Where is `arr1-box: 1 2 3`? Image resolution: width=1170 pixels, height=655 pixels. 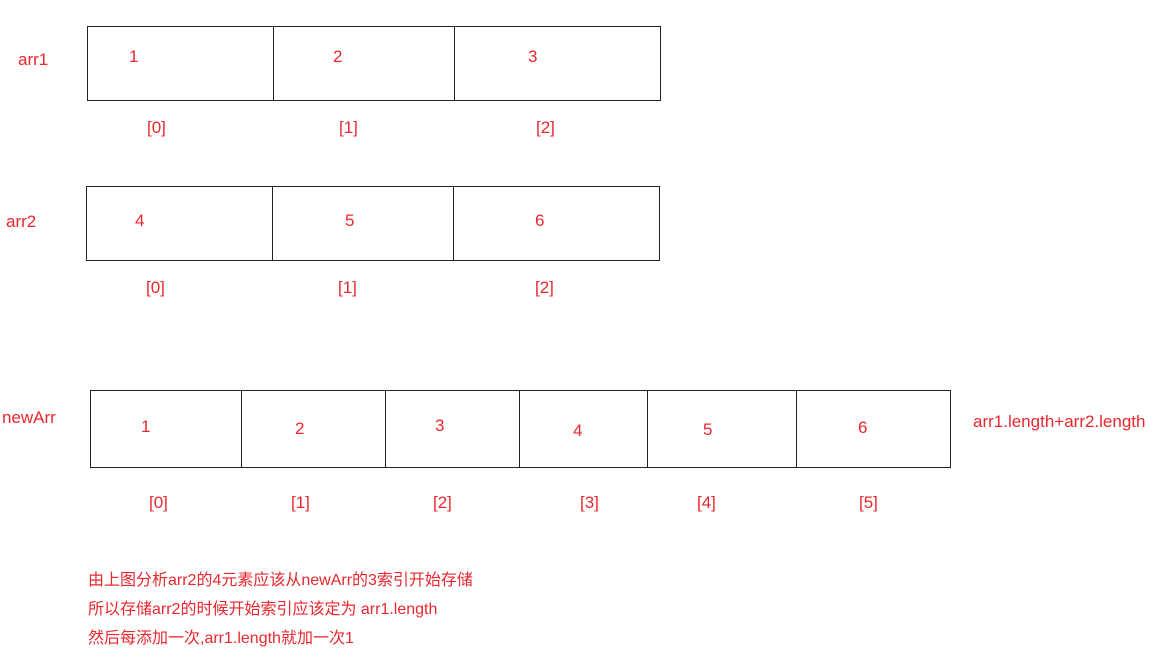
arr1-box: 1 2 3 is located at coordinates (374, 63).